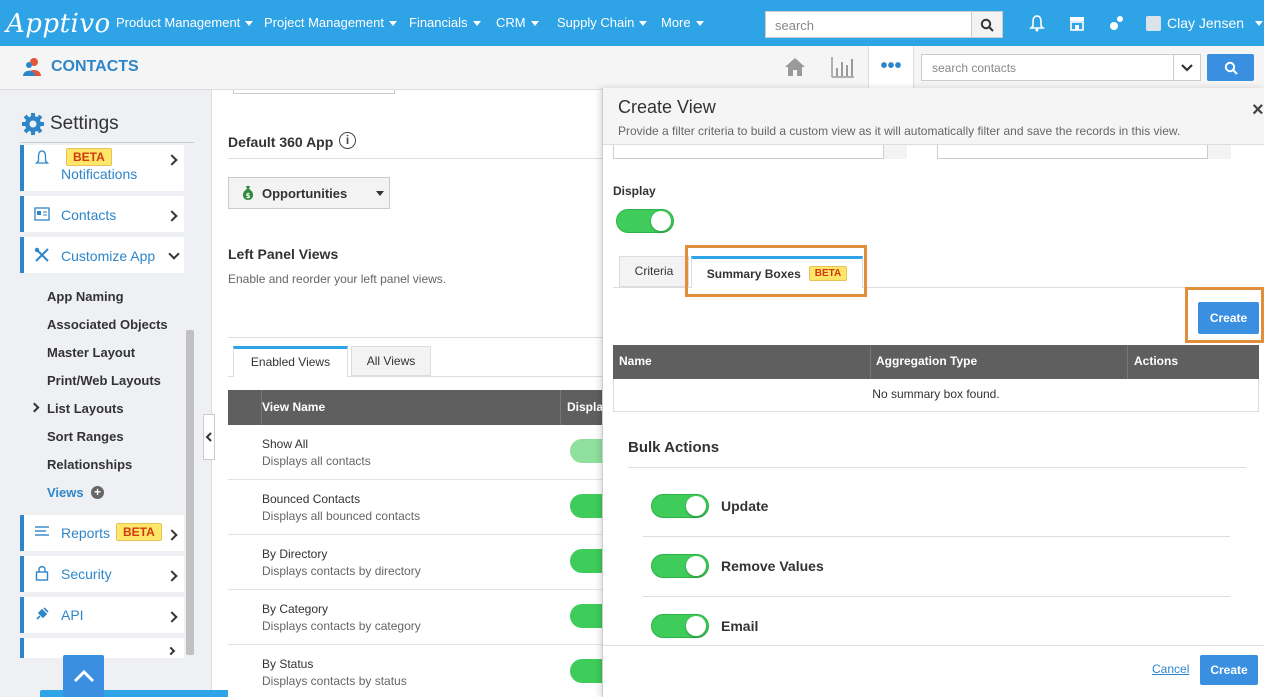 The image size is (1264, 697). I want to click on dashboard-chart-icon, so click(843, 68).